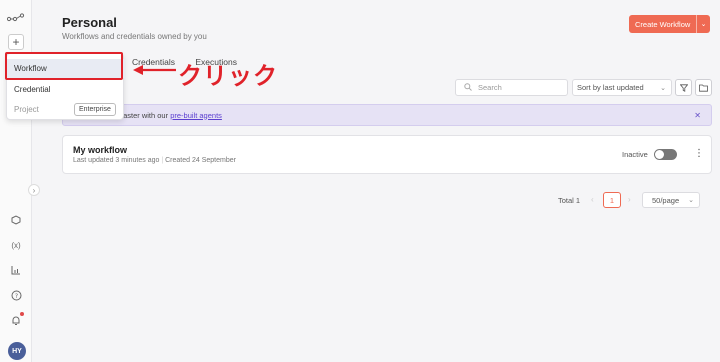 The width and height of the screenshot is (720, 362). What do you see at coordinates (635, 154) in the screenshot?
I see `status-label: Inactive` at bounding box center [635, 154].